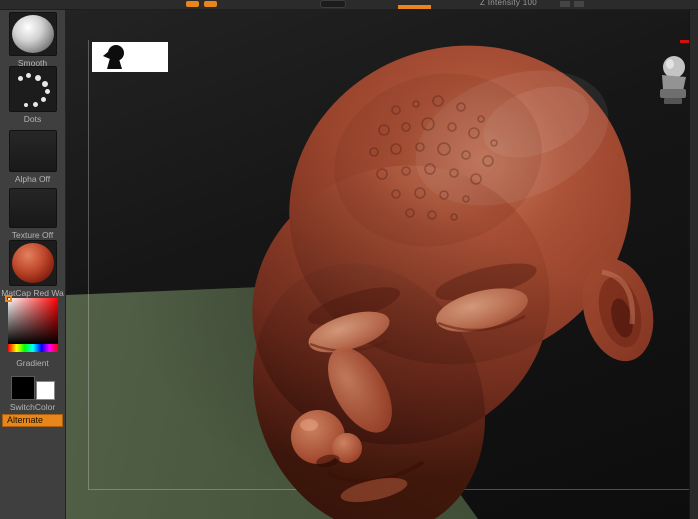 The height and width of the screenshot is (519, 698). Describe the element at coordinates (33, 151) in the screenshot. I see `alpha-selector` at that location.